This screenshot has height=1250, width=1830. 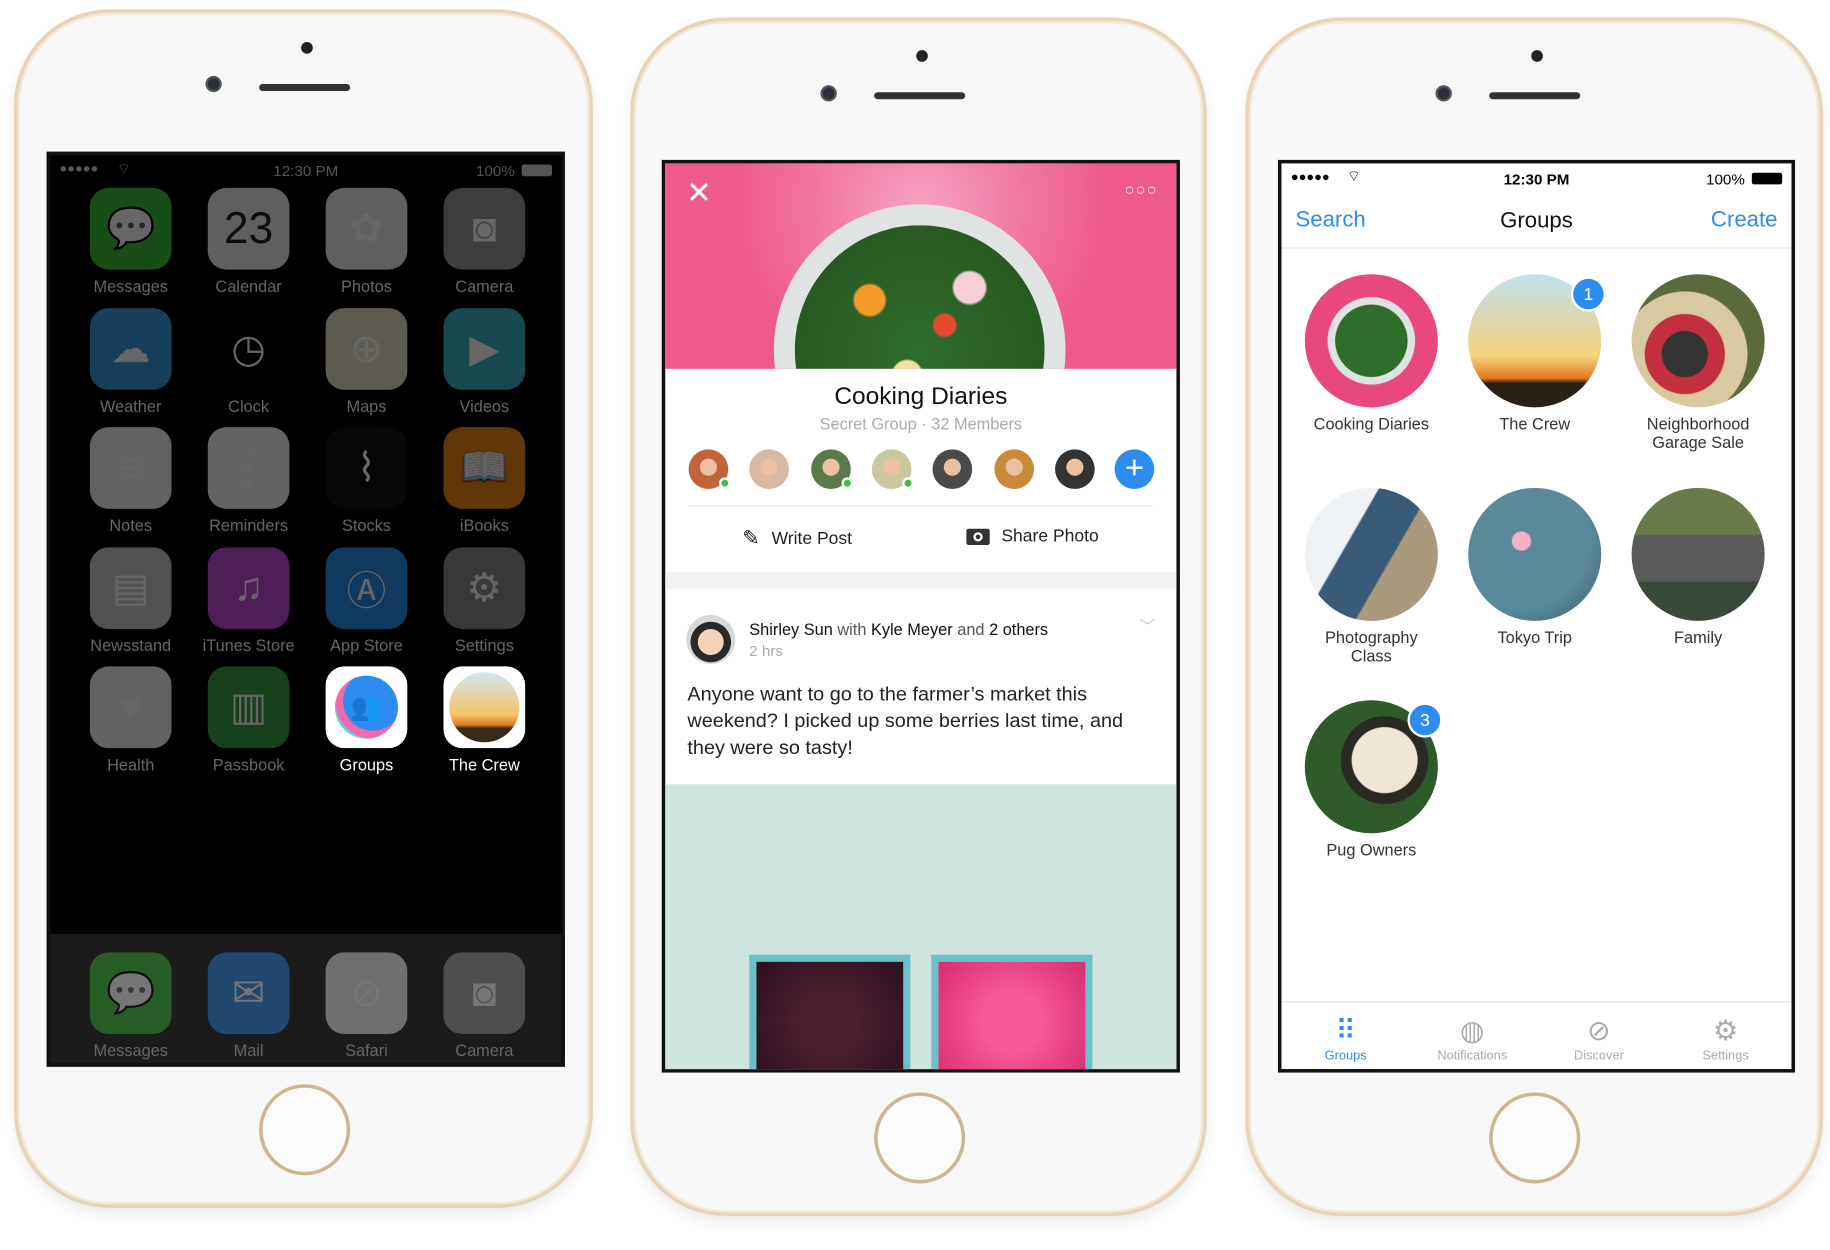 I want to click on group-item: Photography Class, so click(x=1371, y=576).